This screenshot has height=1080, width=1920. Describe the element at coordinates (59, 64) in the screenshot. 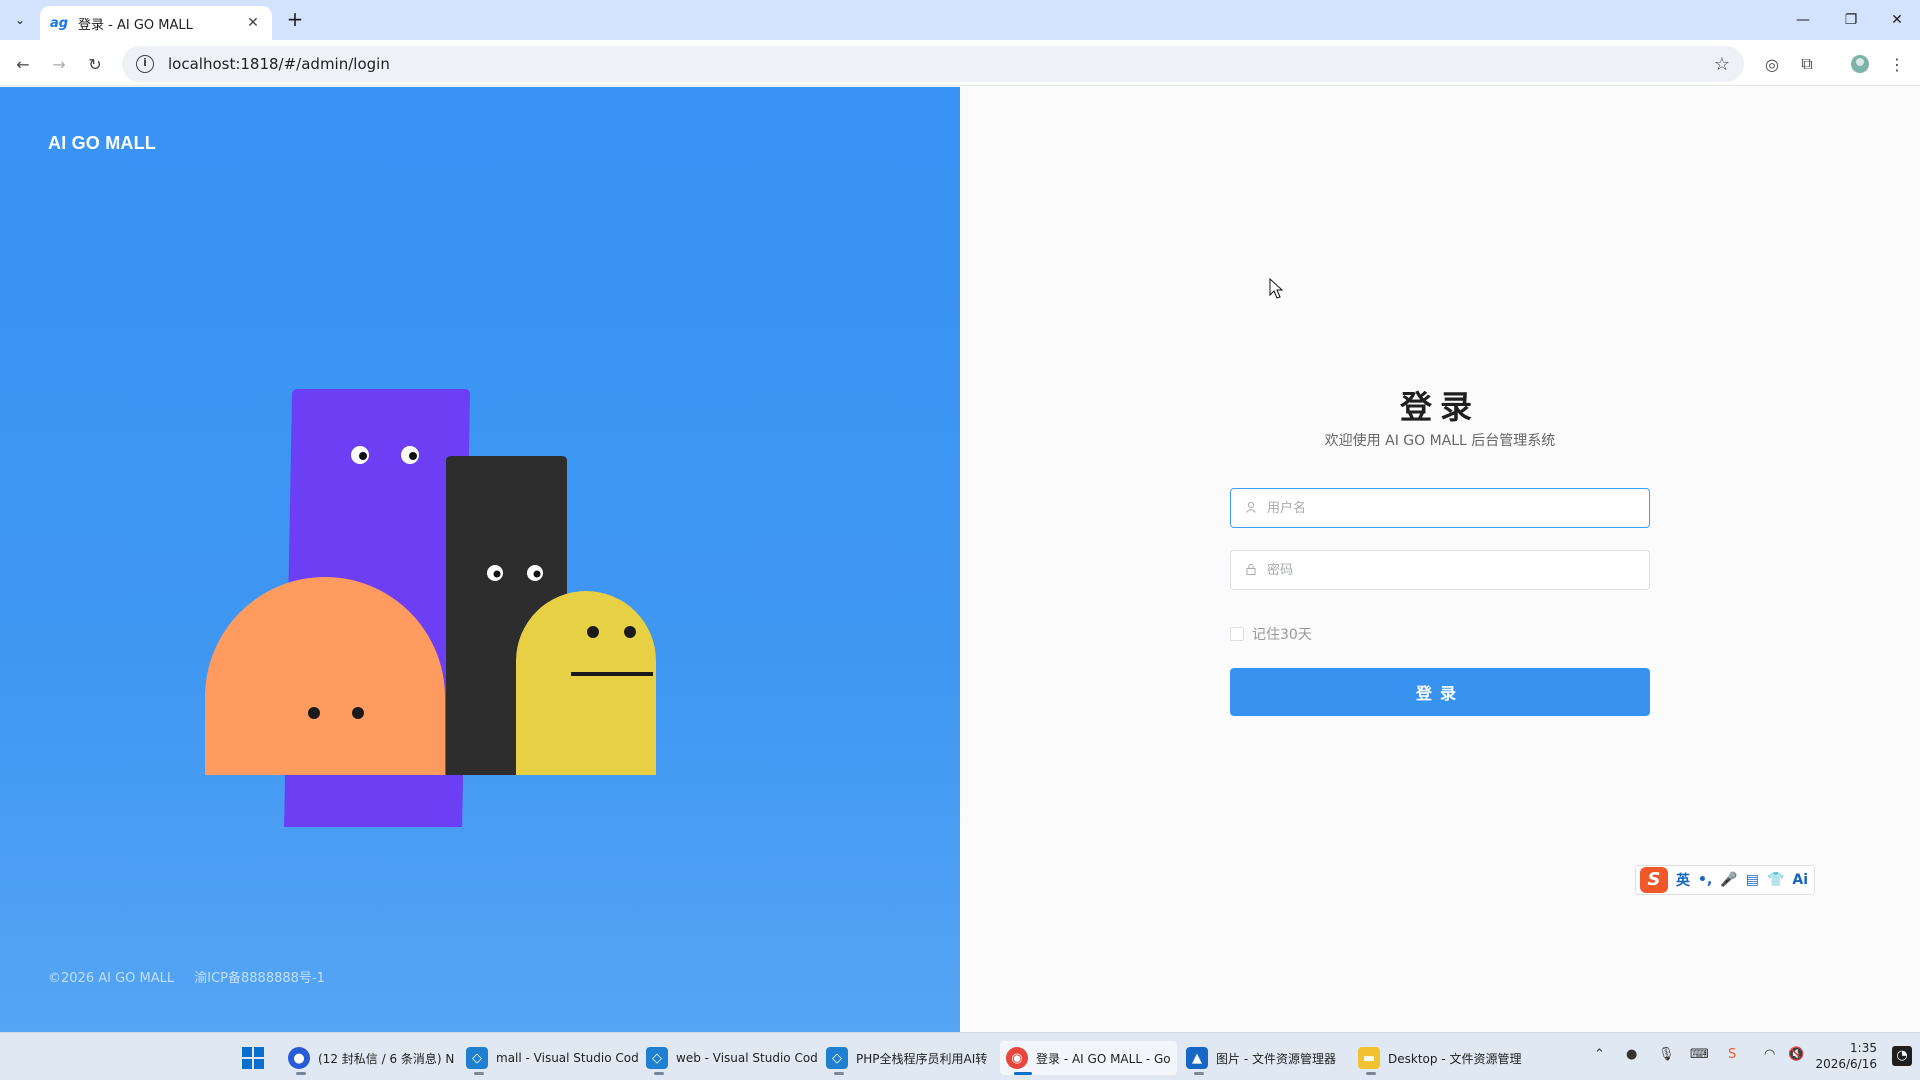

I see `forward-icon: →` at that location.